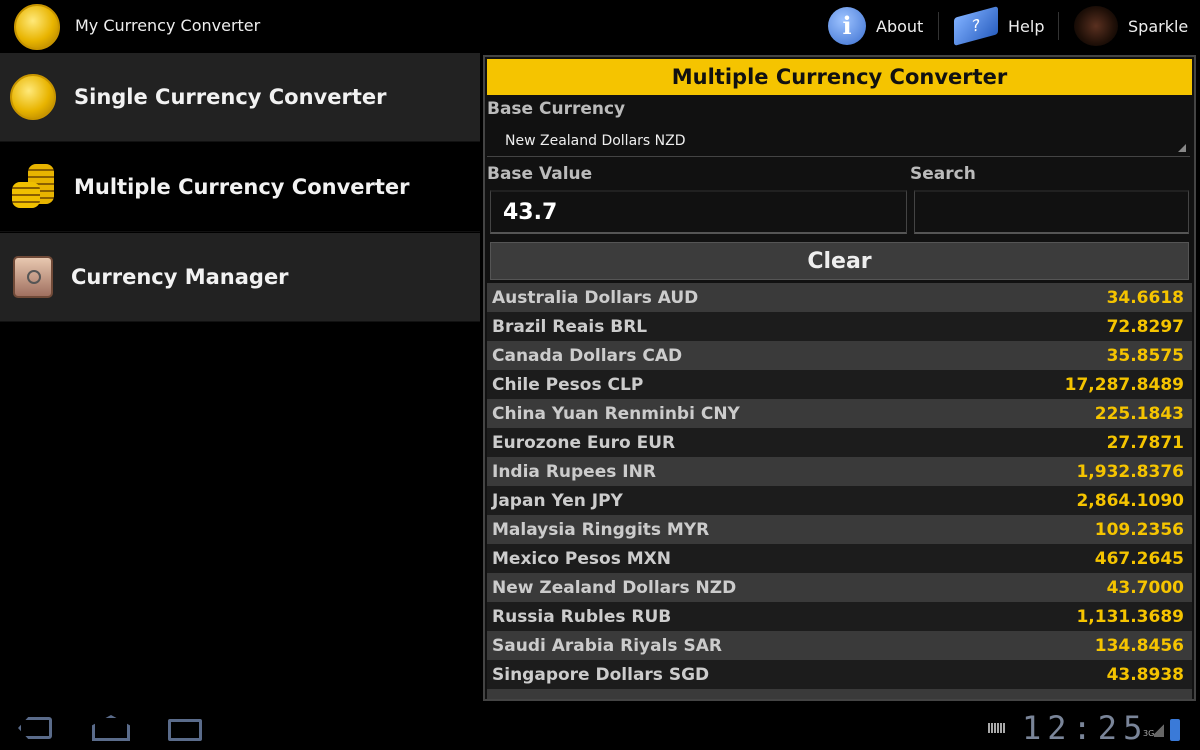 This screenshot has height=750, width=1200. What do you see at coordinates (574, 471) in the screenshot?
I see `currency-name: India Rupees INR` at bounding box center [574, 471].